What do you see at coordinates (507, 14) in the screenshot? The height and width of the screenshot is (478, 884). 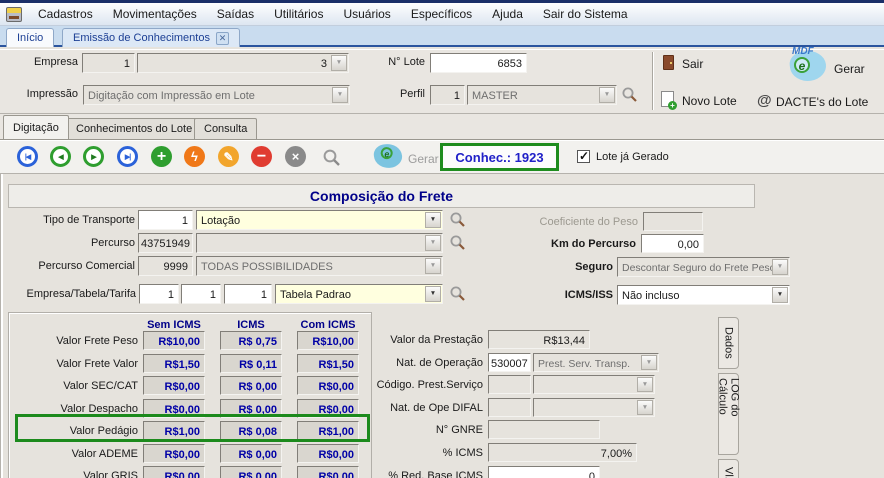 I see `menu-ajuda: Ajuda` at bounding box center [507, 14].